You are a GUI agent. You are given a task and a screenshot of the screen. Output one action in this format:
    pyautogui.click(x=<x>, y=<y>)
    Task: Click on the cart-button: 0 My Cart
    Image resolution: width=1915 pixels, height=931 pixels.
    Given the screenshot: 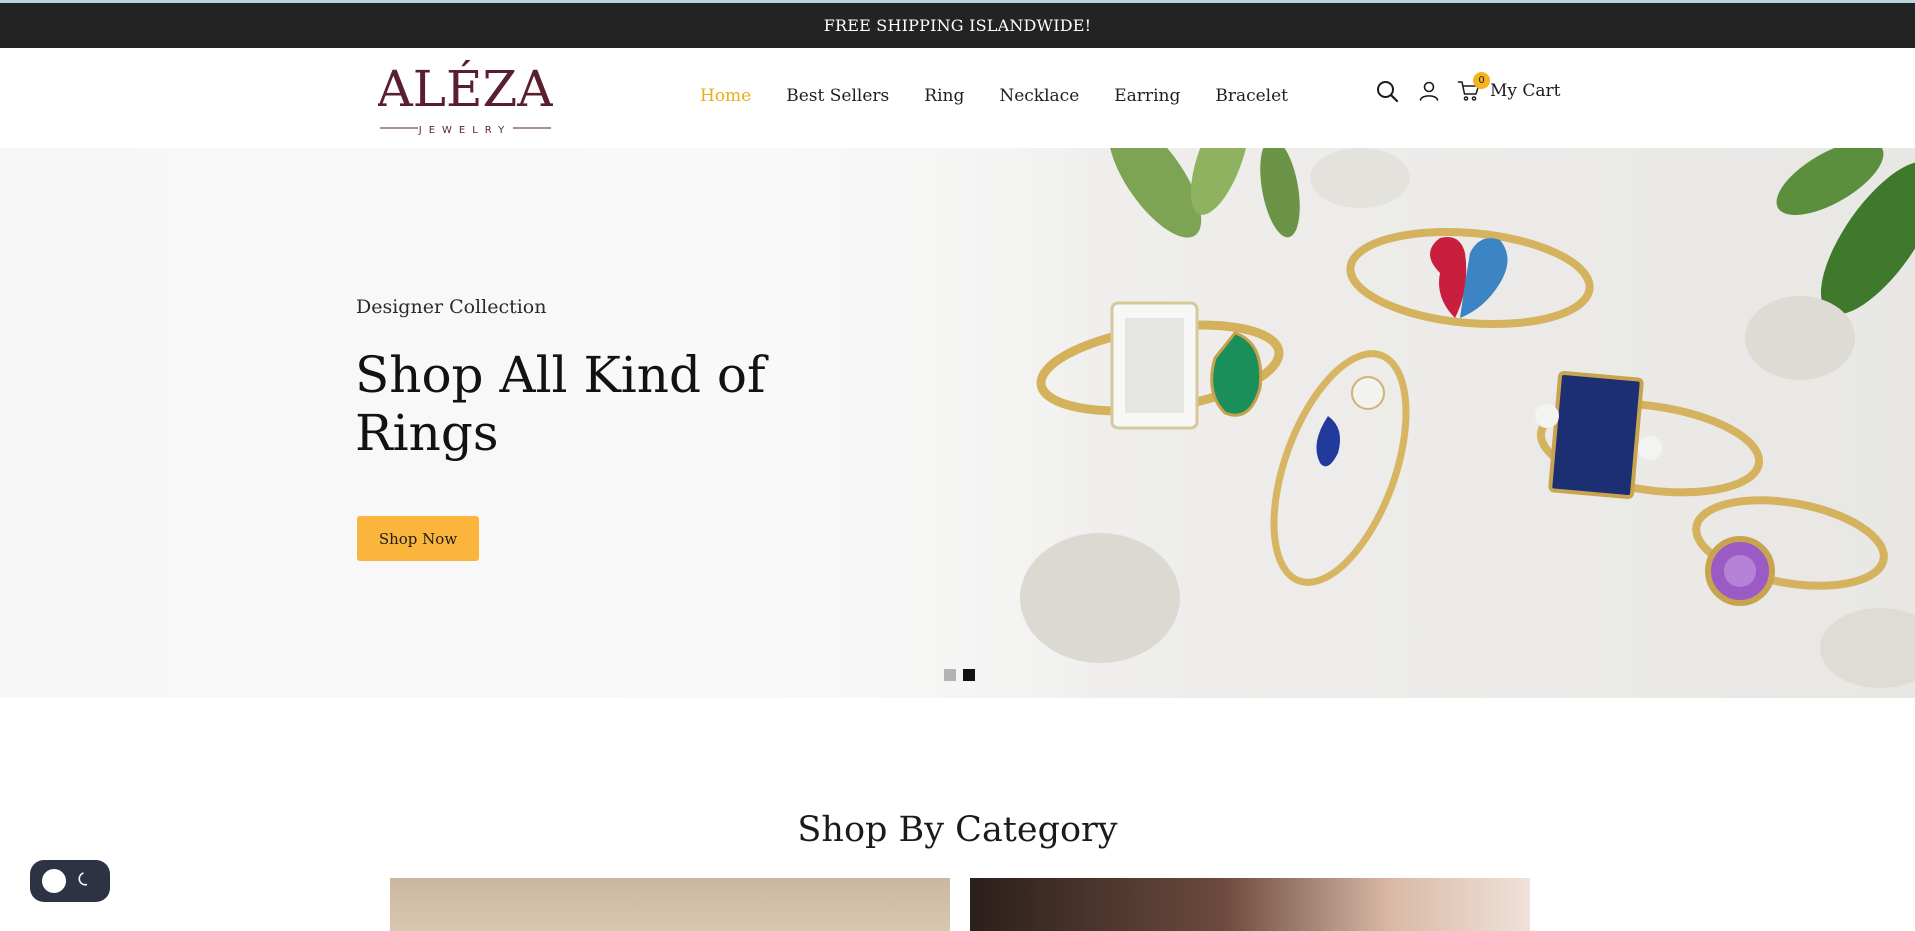 What is the action you would take?
    pyautogui.click(x=1508, y=88)
    